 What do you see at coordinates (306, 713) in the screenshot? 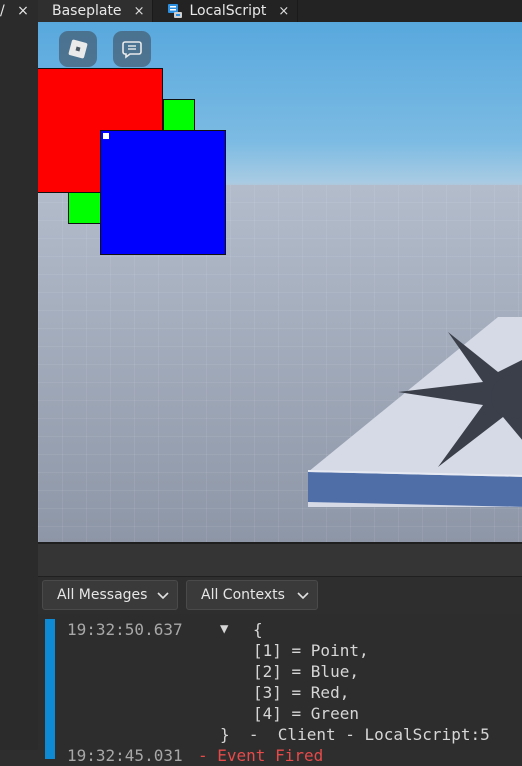
I see `table-item: [4] = Green` at bounding box center [306, 713].